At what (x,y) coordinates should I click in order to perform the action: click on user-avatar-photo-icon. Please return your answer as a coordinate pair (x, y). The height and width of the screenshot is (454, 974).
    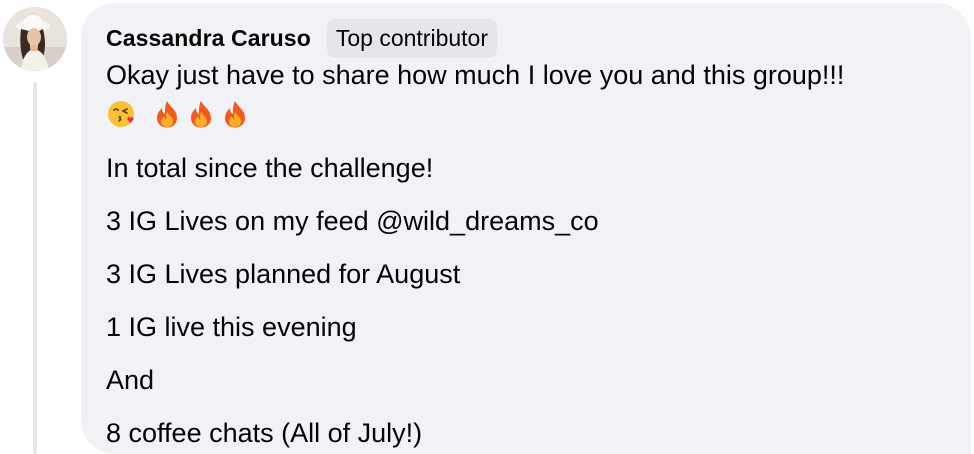
    Looking at the image, I should click on (35, 39).